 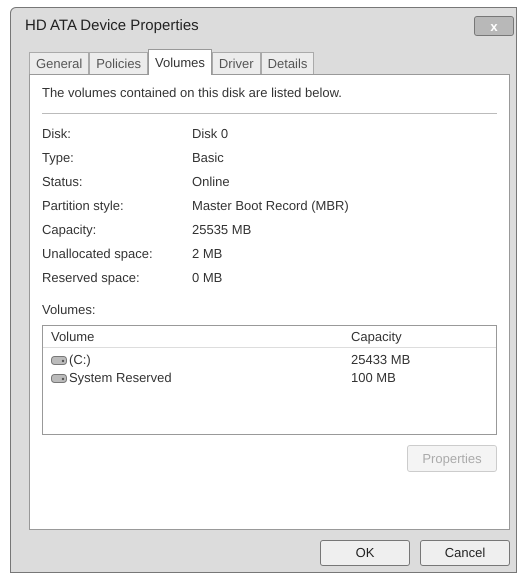 I want to click on property-label: Disk:, so click(x=57, y=133).